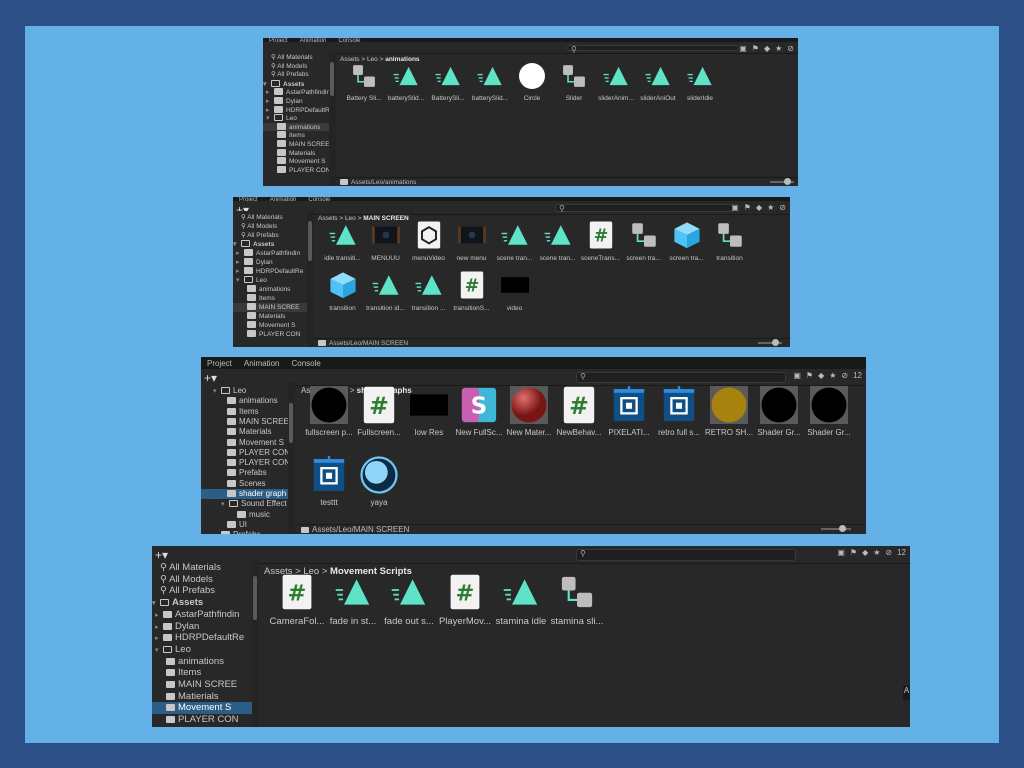 Image resolution: width=1024 pixels, height=768 pixels. Describe the element at coordinates (350, 59) in the screenshot. I see `breadcrumb-item: Assets` at that location.